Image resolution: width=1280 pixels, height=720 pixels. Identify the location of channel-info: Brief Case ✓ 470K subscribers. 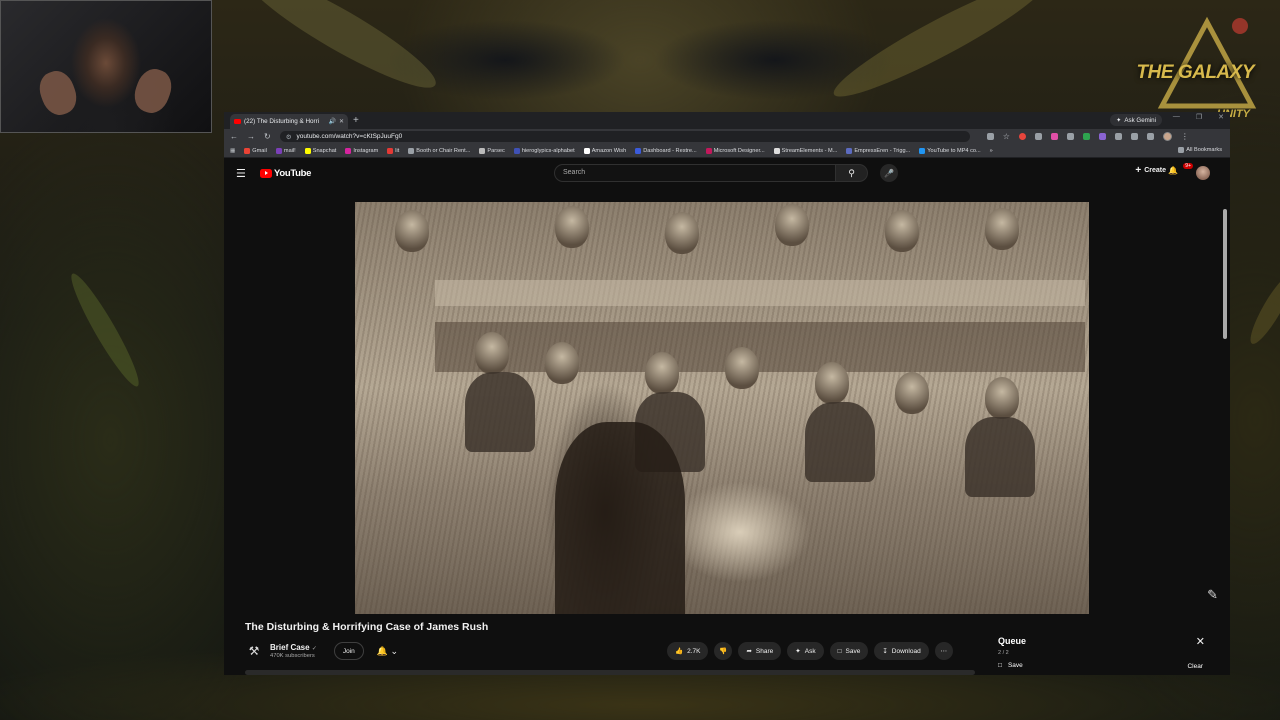
(293, 651).